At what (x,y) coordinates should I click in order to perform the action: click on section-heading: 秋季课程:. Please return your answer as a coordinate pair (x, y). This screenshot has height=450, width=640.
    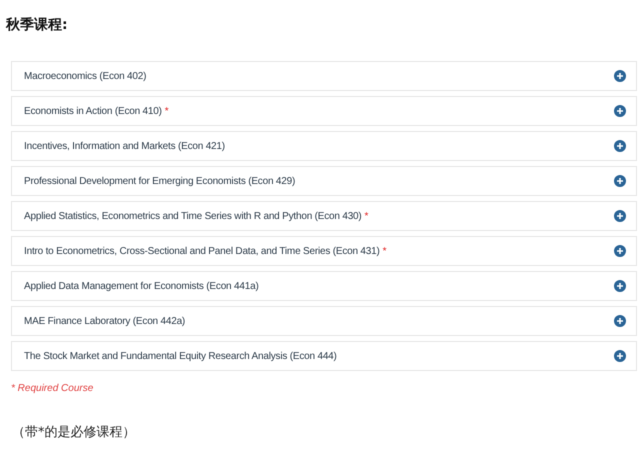
    Looking at the image, I should click on (37, 25).